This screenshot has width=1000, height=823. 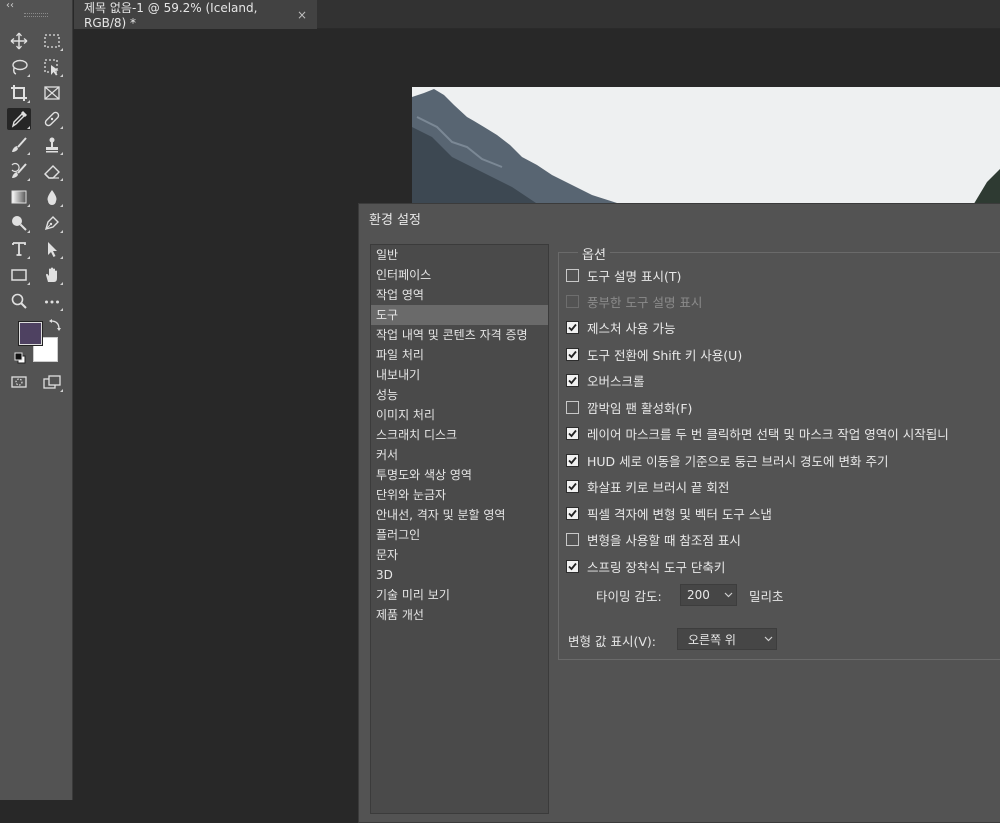 What do you see at coordinates (656, 567) in the screenshot?
I see `option-label: 스프링 장착식 도구 단축키` at bounding box center [656, 567].